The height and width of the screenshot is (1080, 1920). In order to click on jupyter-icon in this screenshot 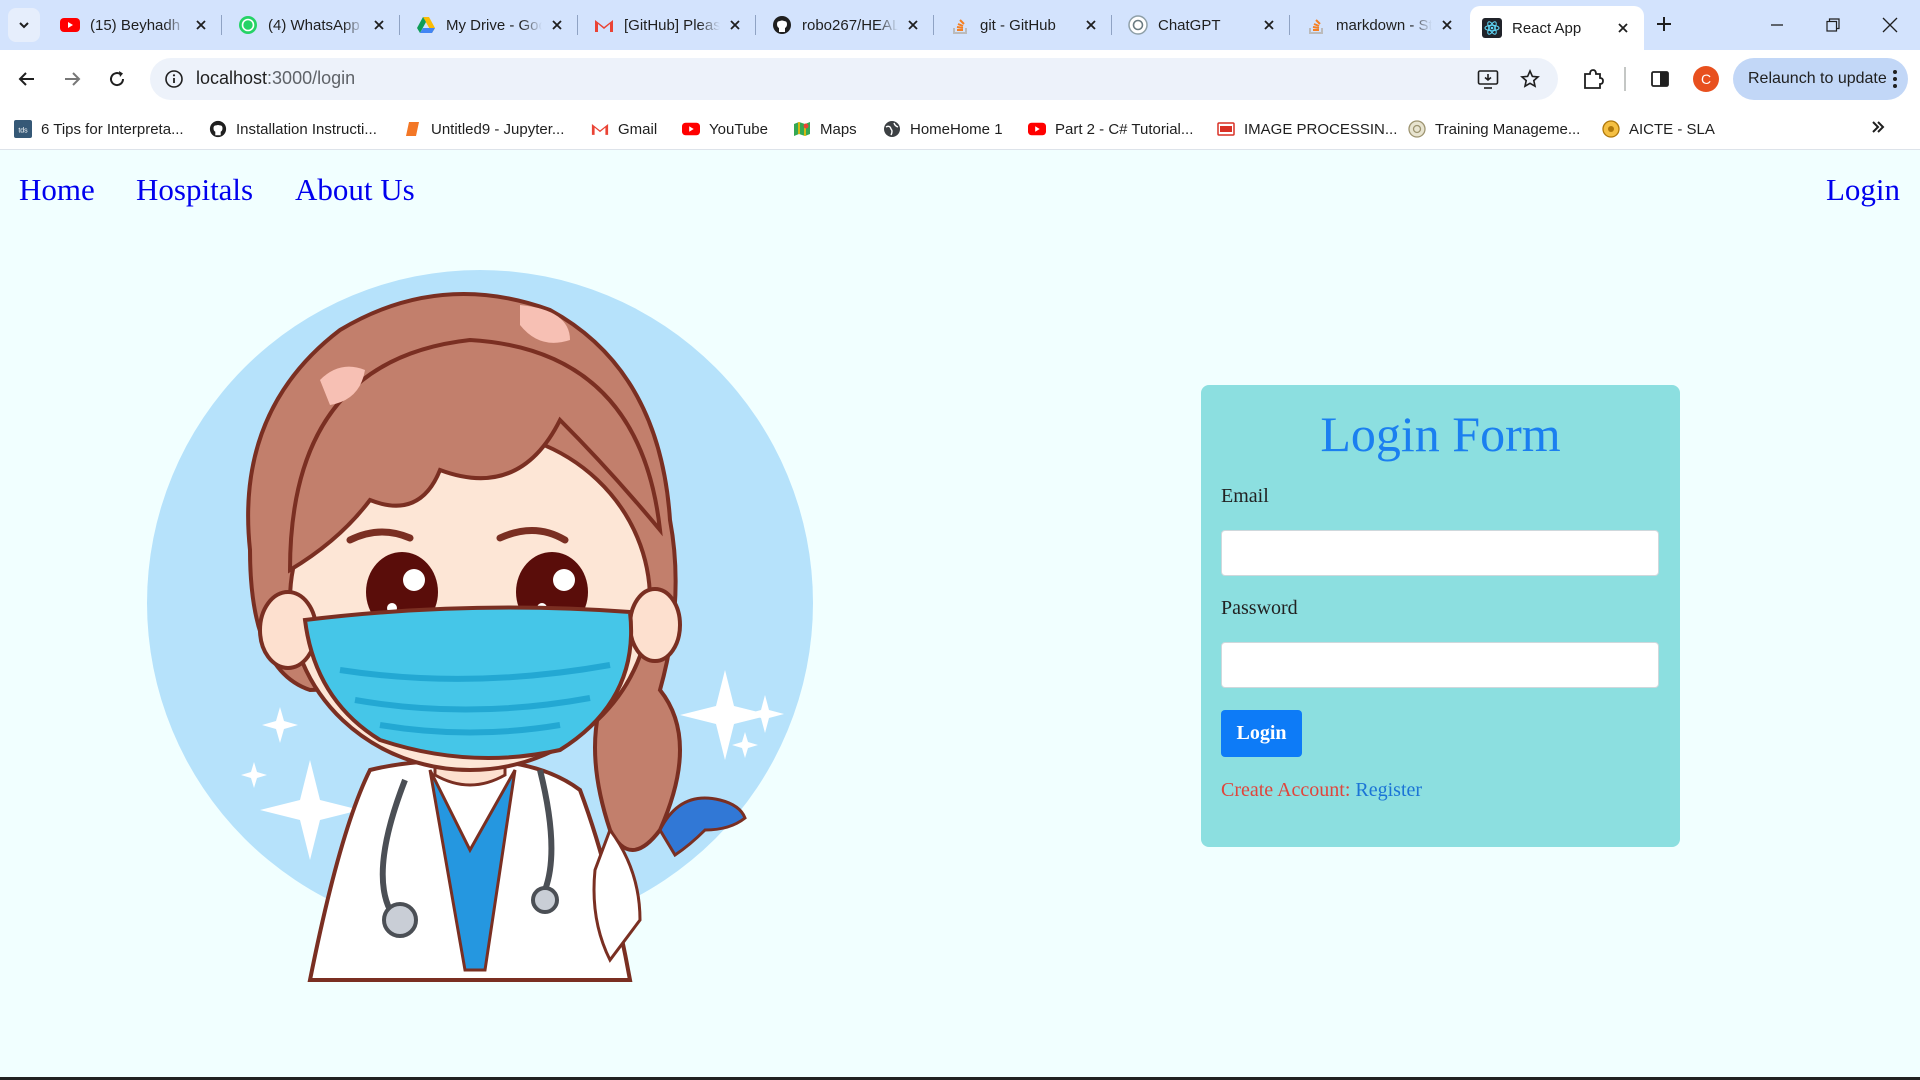, I will do `click(413, 129)`.